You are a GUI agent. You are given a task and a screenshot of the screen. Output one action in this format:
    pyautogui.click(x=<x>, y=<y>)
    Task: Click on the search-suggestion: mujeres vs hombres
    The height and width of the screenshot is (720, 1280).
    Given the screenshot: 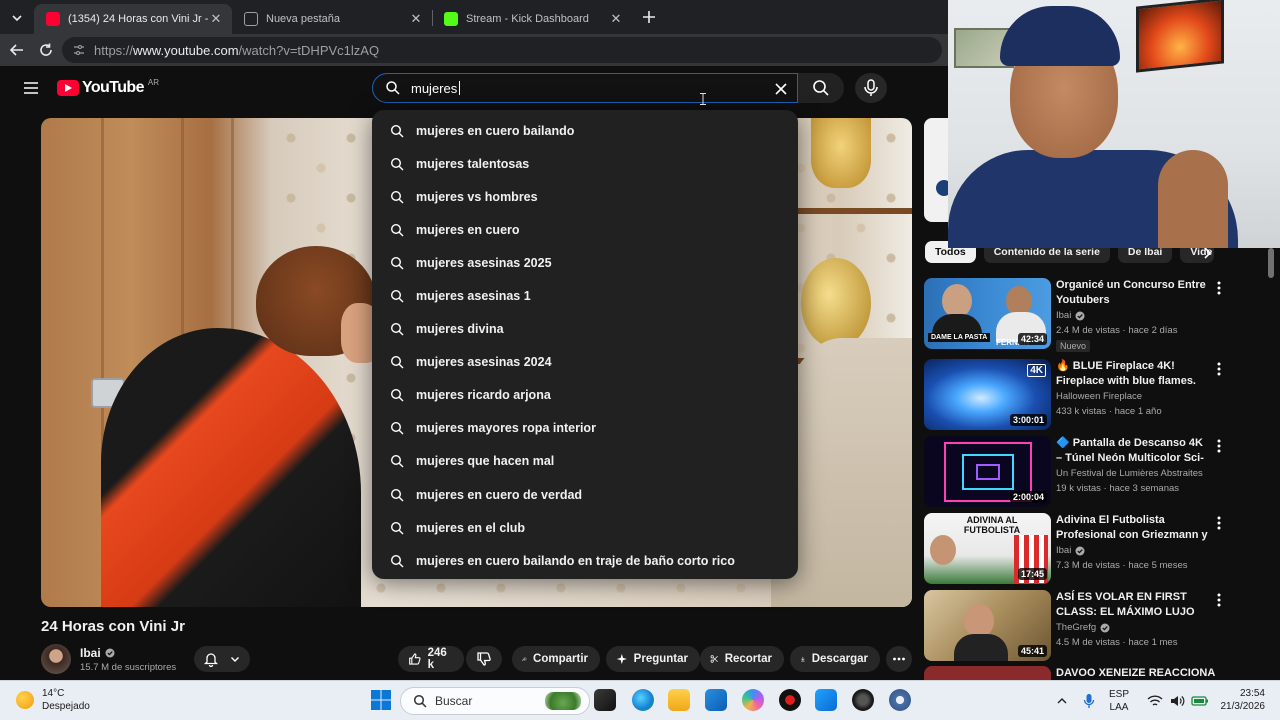 What is the action you would take?
    pyautogui.click(x=585, y=196)
    